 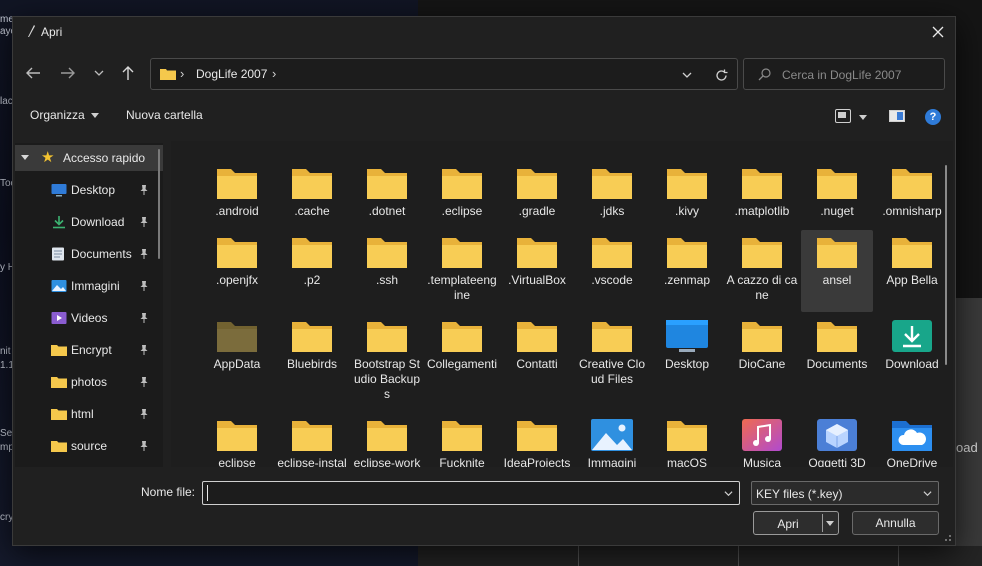 What do you see at coordinates (312, 271) in the screenshot?
I see `file-item: .p2` at bounding box center [312, 271].